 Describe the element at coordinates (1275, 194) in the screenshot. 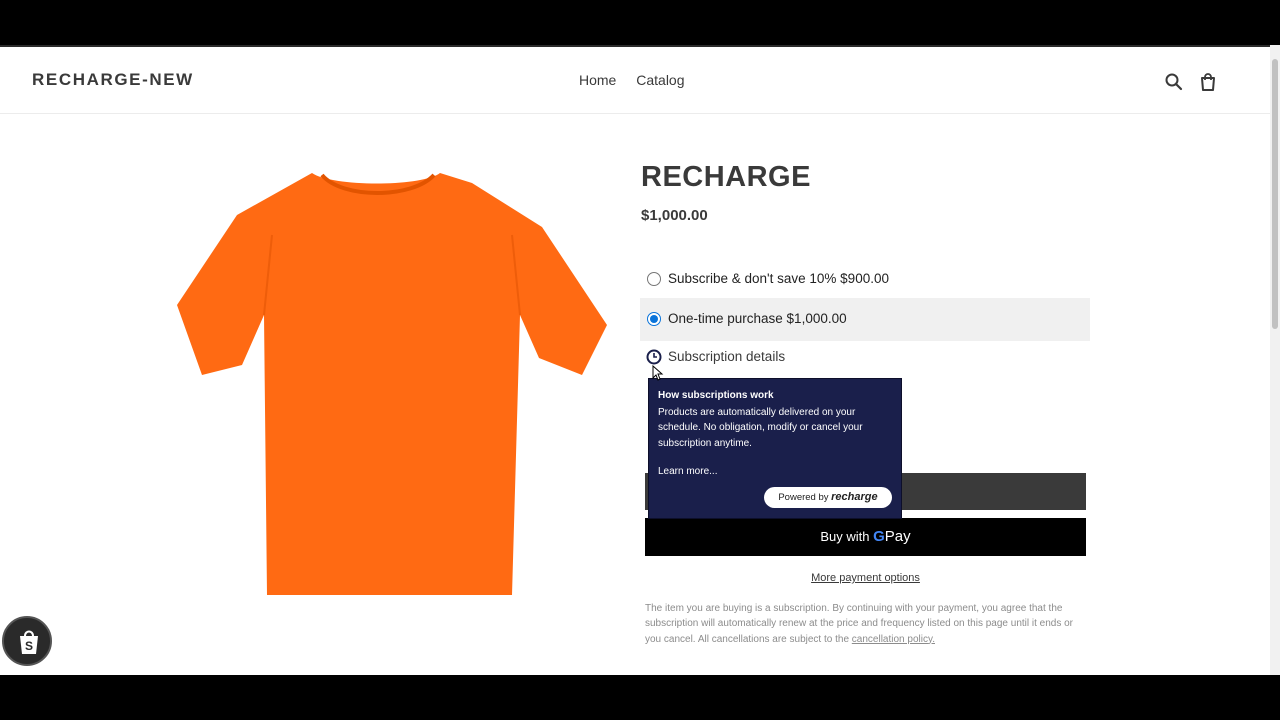

I see `scrollbar-thumb` at that location.